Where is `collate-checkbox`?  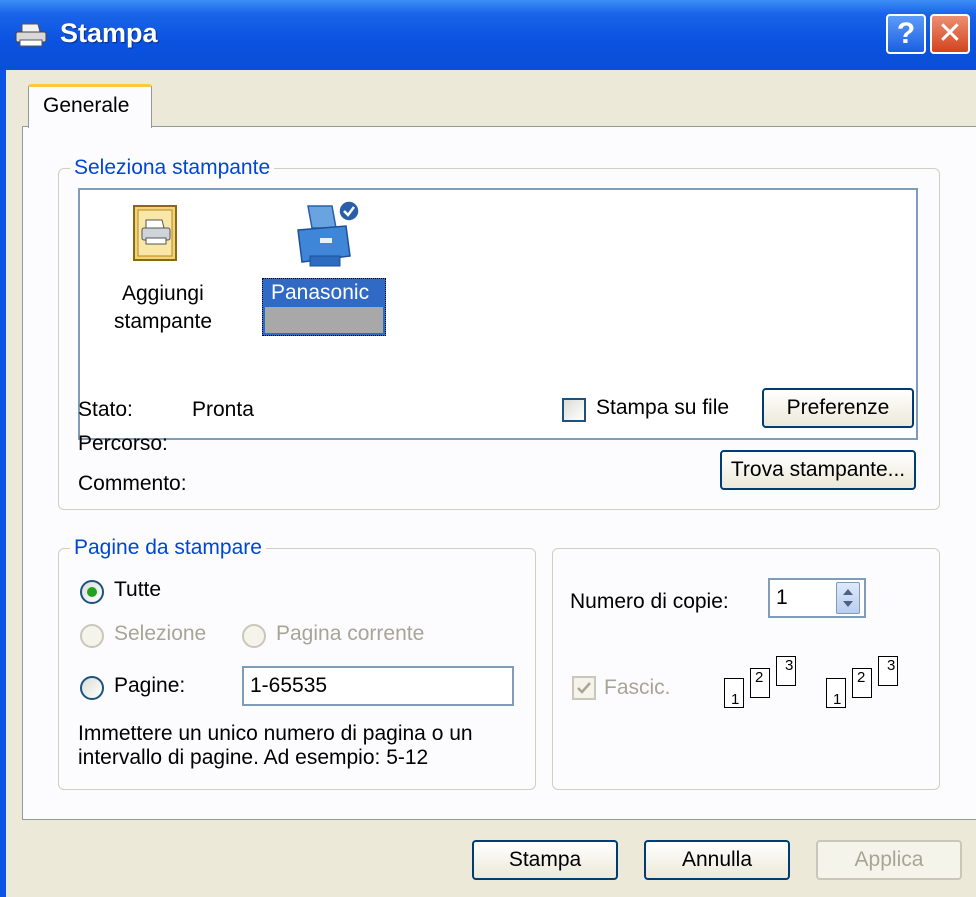
collate-checkbox is located at coordinates (584, 688).